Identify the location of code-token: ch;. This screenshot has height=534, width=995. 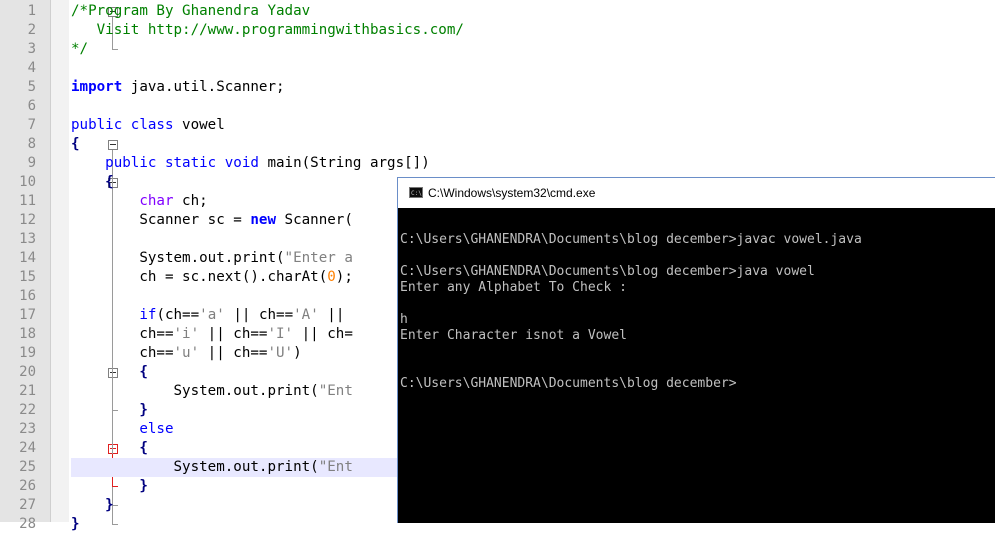
(190, 201).